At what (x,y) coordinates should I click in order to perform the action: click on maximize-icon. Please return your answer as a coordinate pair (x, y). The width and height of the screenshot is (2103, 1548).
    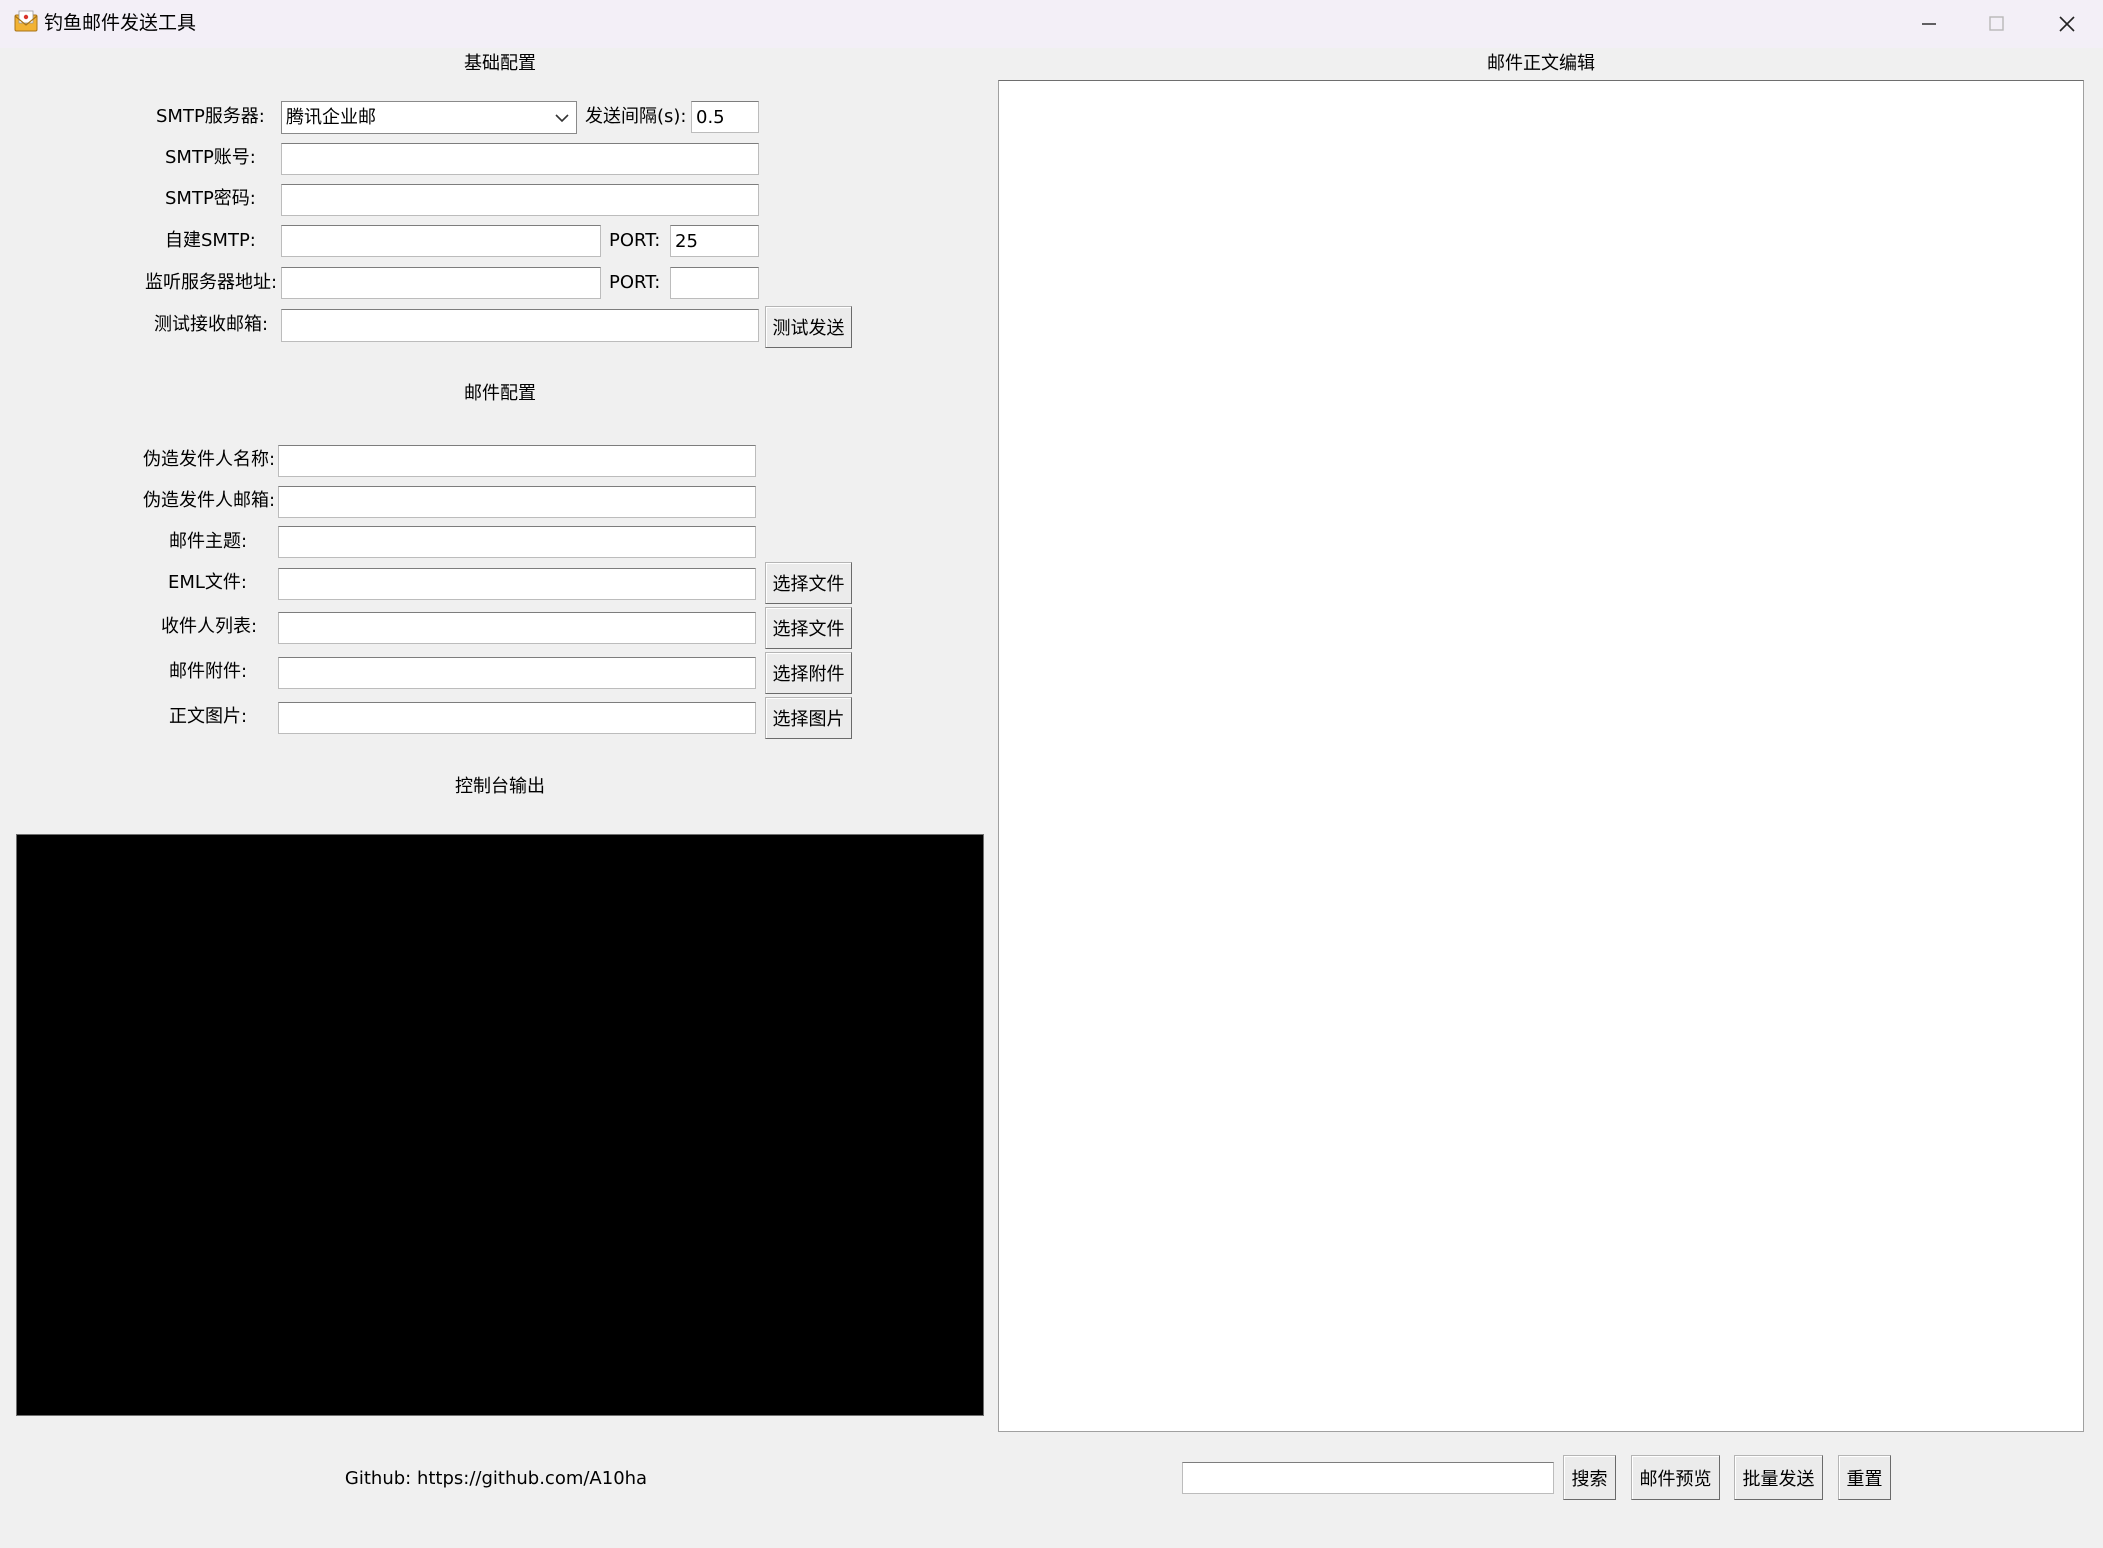
    Looking at the image, I should click on (1996, 23).